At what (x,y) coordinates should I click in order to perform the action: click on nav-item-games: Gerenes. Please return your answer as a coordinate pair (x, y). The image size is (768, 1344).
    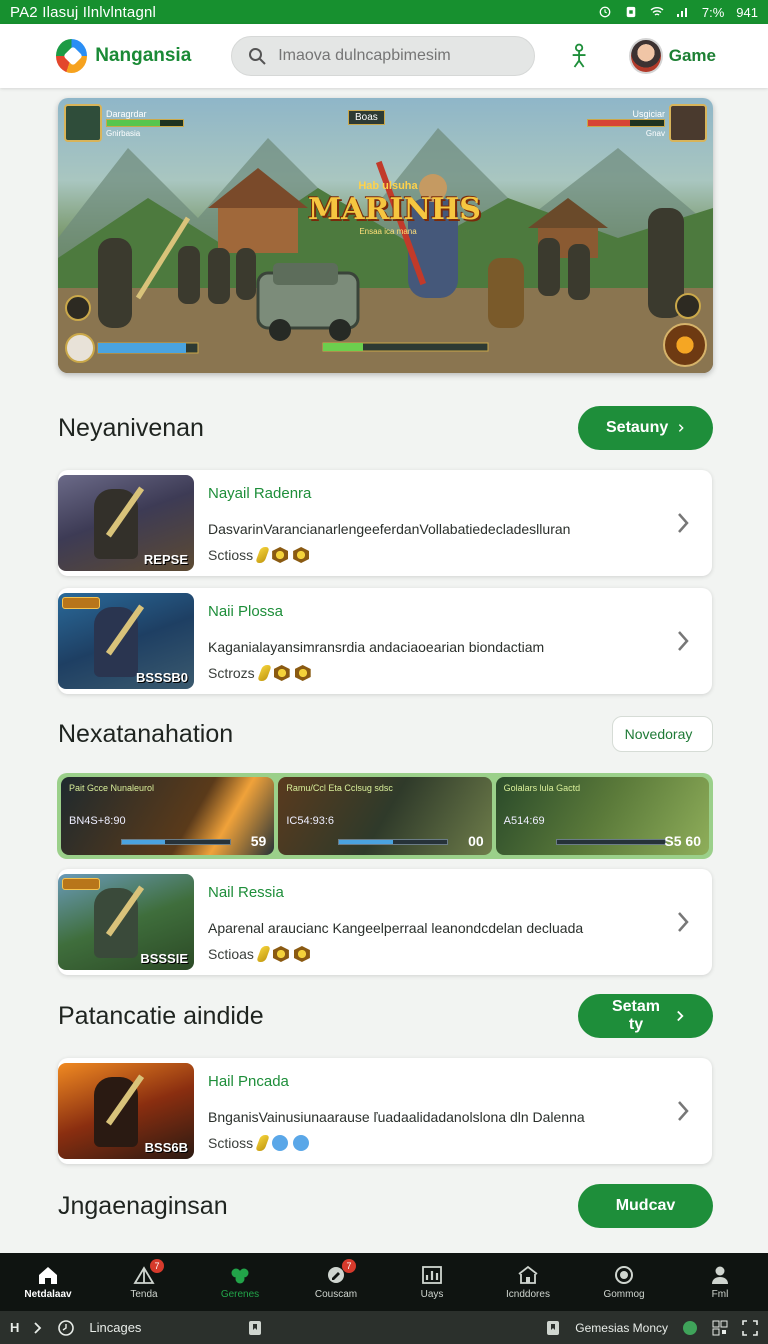
    Looking at the image, I should click on (240, 1282).